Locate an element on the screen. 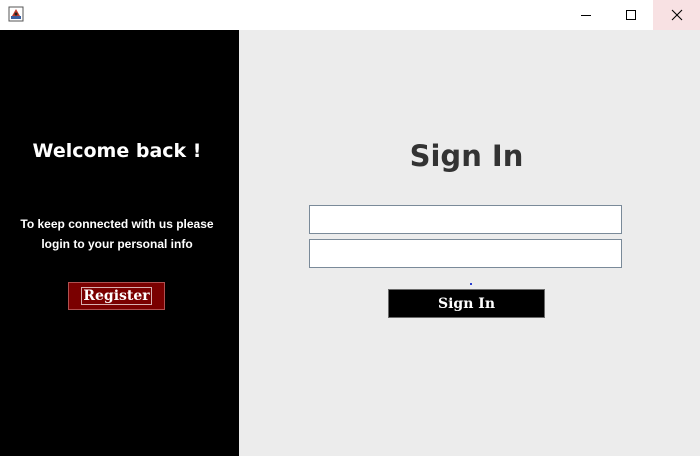  close-button is located at coordinates (676, 15).